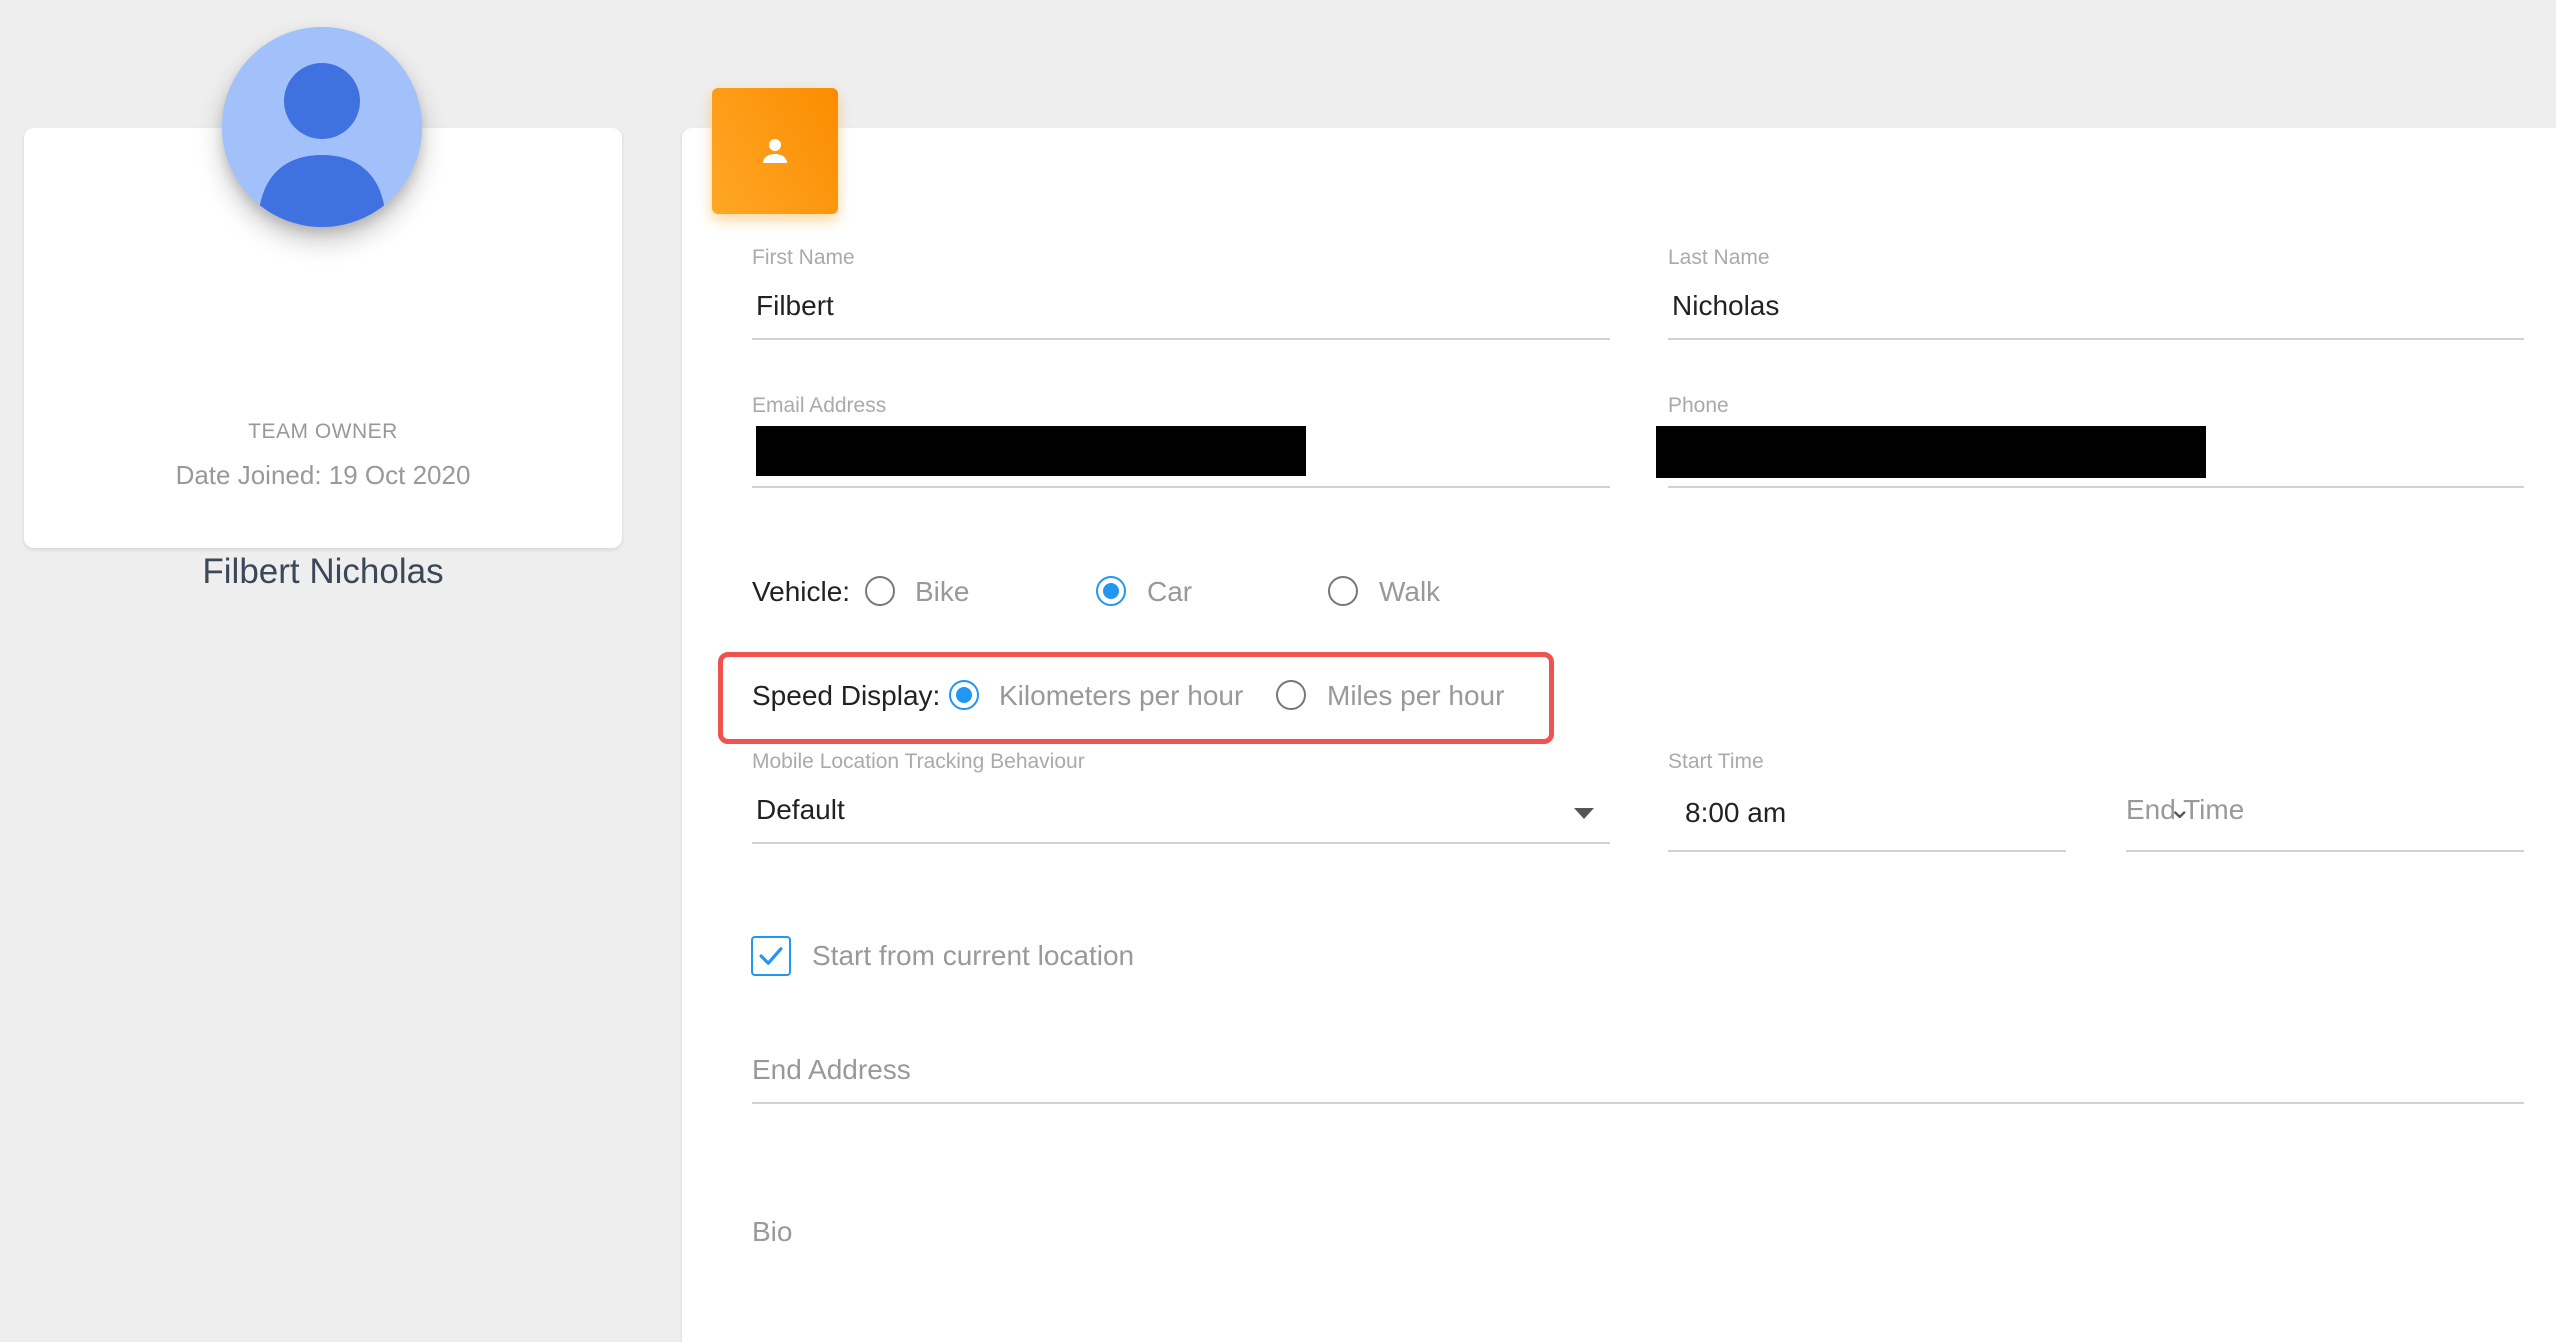  What do you see at coordinates (1638, 1103) in the screenshot?
I see `end-address-underline` at bounding box center [1638, 1103].